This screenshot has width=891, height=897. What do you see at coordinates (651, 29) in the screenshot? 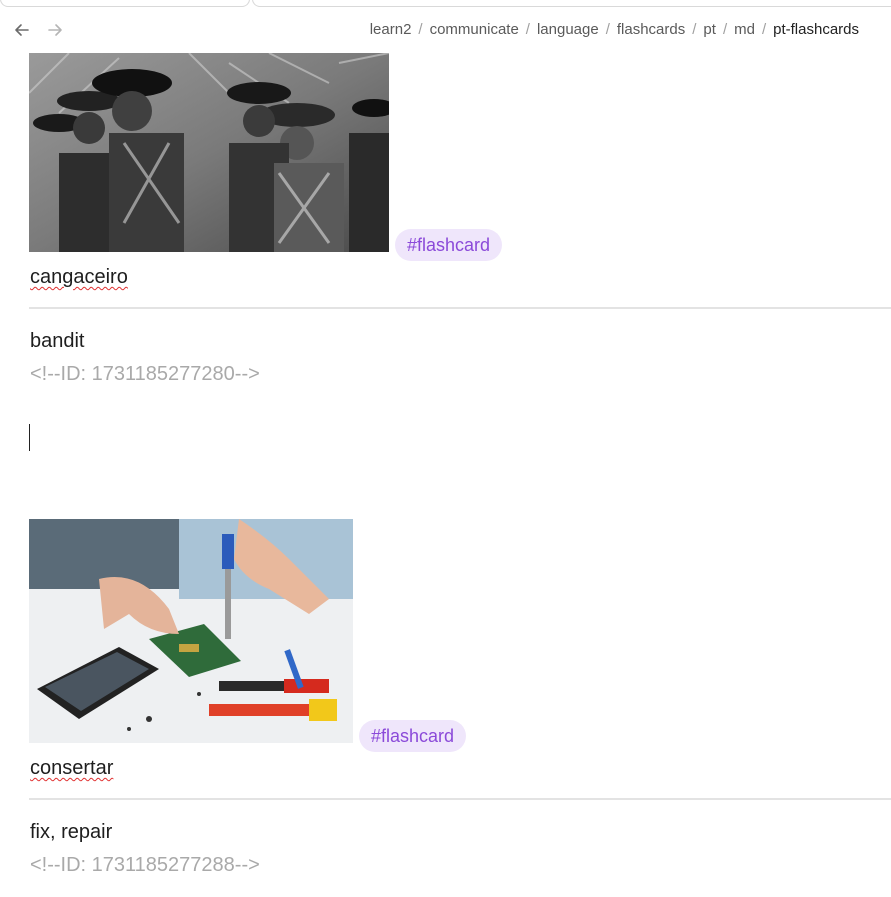
I see `breadcrumb-item: flashcards` at bounding box center [651, 29].